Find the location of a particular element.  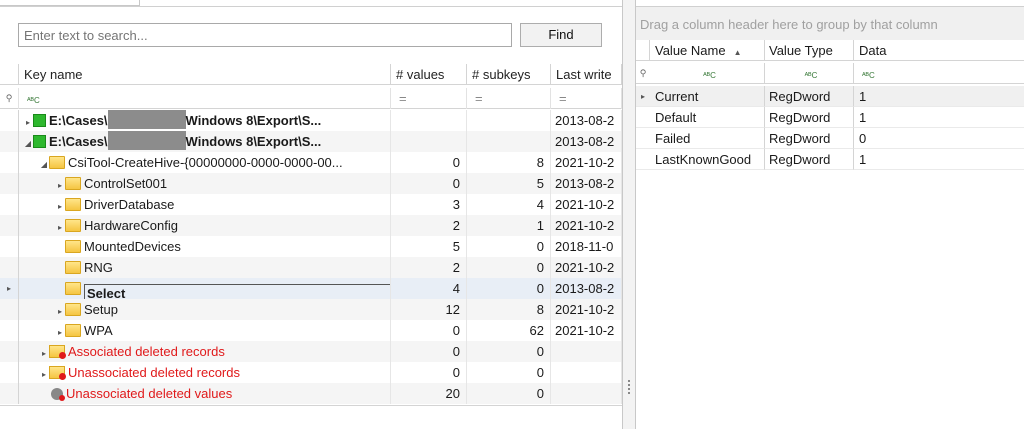

filter-key-name: ᴬᴮC is located at coordinates (205, 98).